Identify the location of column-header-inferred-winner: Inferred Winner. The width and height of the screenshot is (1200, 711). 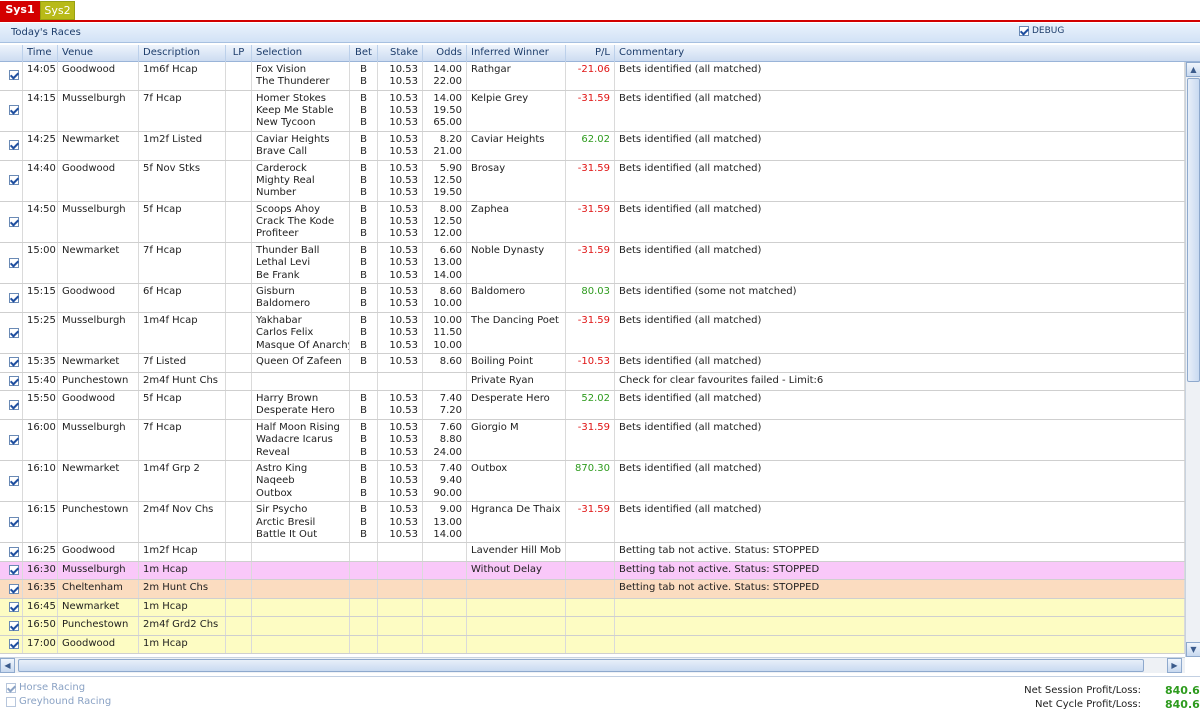
(516, 53).